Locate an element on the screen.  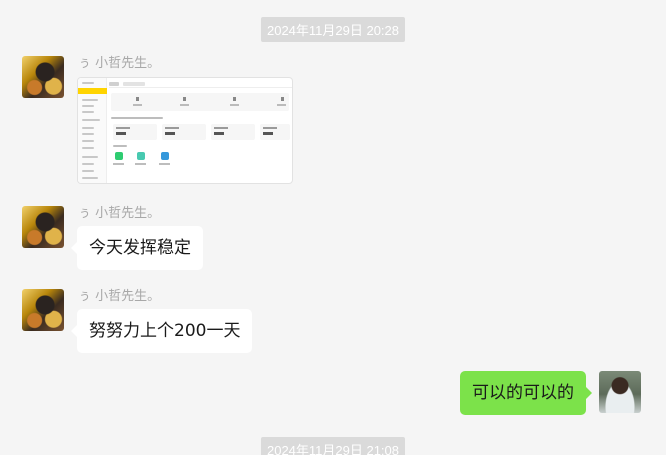
avatar-self is located at coordinates (620, 392).